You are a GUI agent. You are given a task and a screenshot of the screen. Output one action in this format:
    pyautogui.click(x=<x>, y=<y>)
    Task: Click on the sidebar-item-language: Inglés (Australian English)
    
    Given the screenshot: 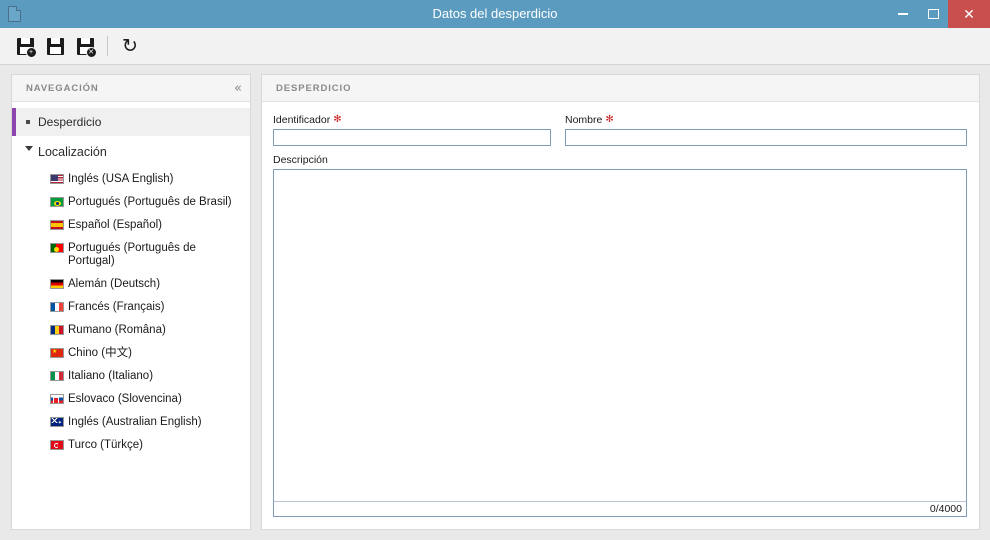 What is the action you would take?
    pyautogui.click(x=131, y=422)
    